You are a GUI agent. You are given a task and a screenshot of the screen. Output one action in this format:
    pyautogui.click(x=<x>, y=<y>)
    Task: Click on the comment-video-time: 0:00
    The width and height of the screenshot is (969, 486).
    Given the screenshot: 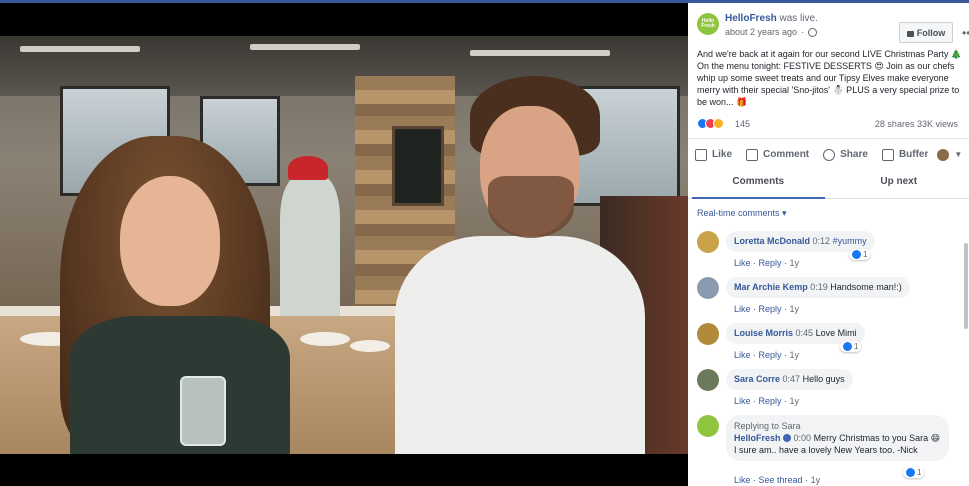 What is the action you would take?
    pyautogui.click(x=803, y=438)
    